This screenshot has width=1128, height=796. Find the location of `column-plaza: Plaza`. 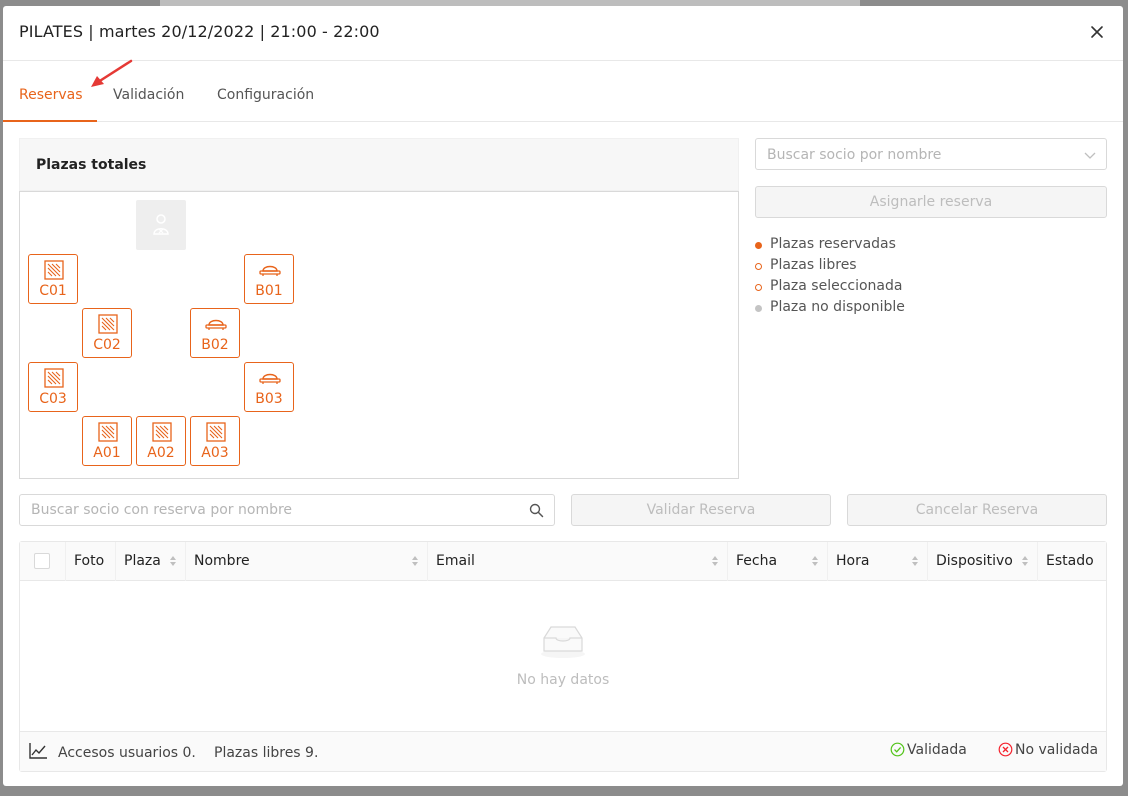

column-plaza: Plaza is located at coordinates (151, 561).